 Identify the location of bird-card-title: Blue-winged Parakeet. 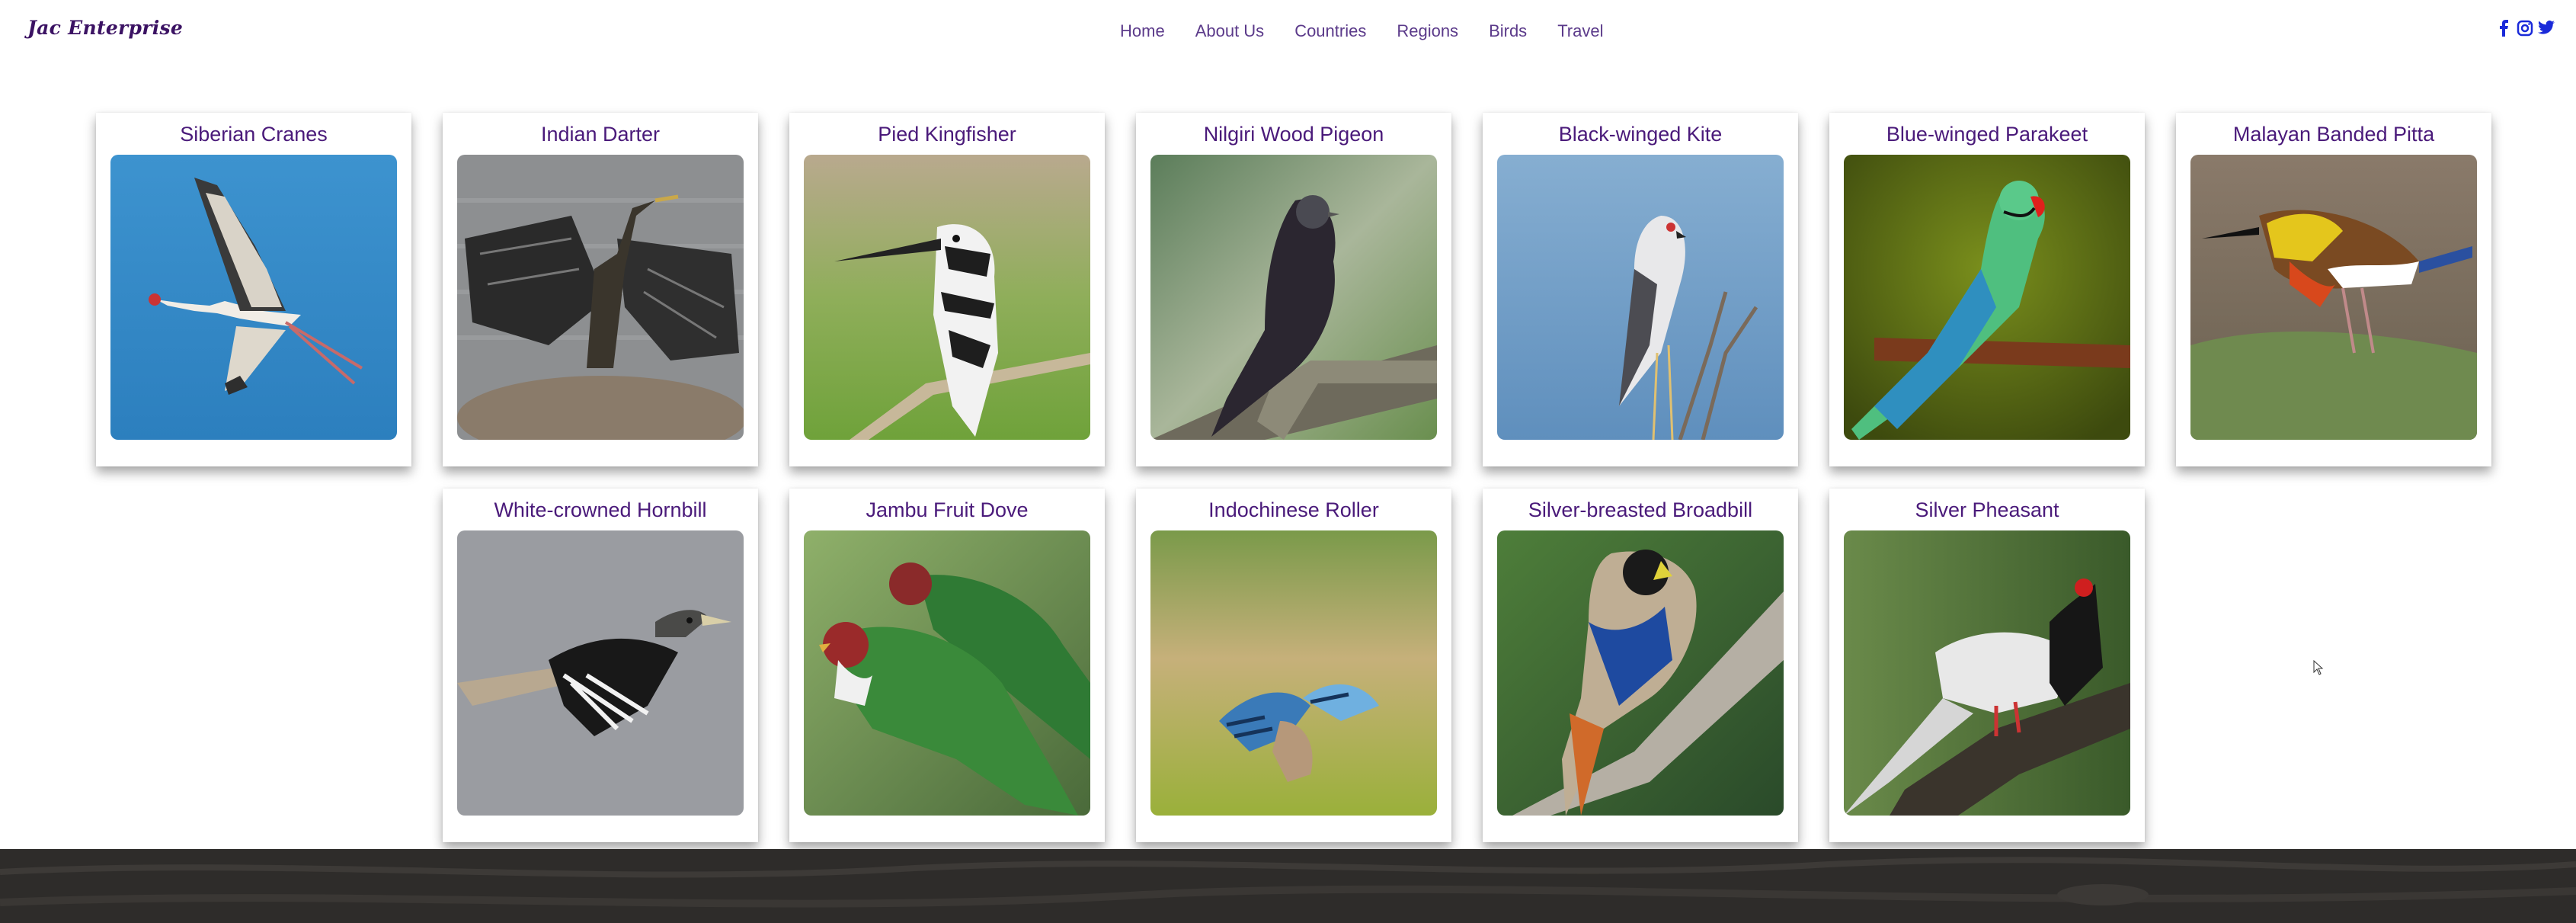
(1987, 135).